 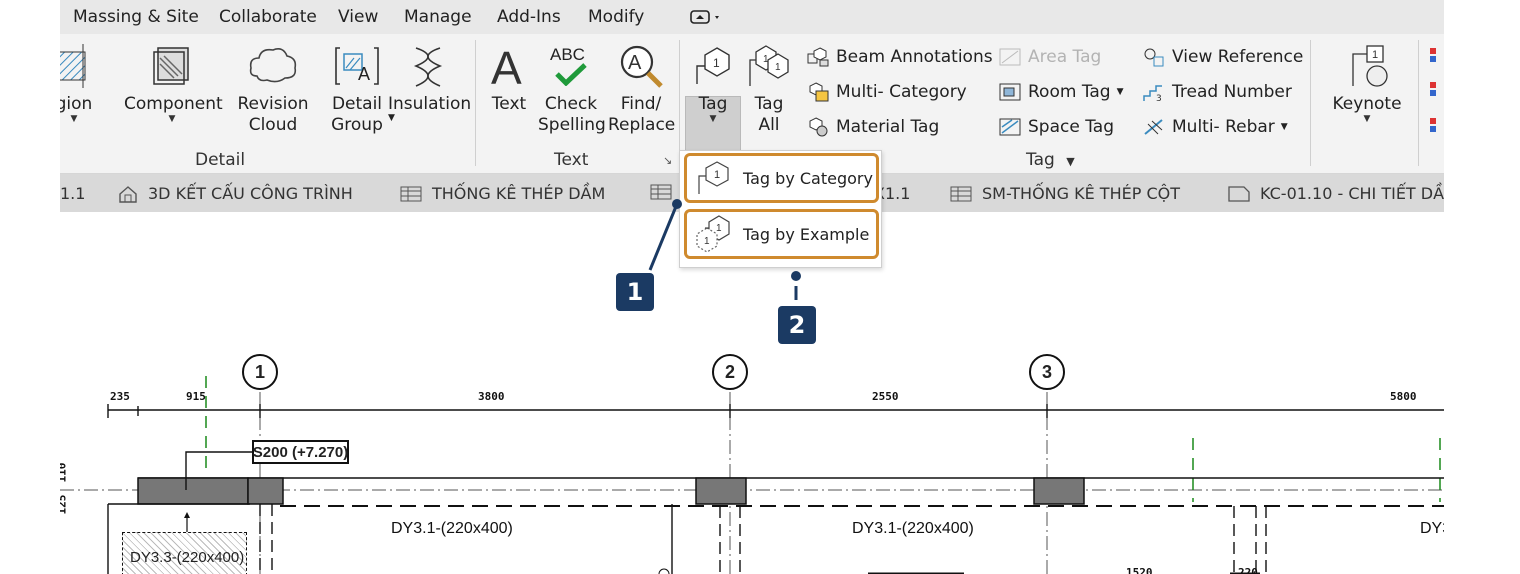 I want to click on space-tag-button: Space Tag, so click(x=1056, y=127).